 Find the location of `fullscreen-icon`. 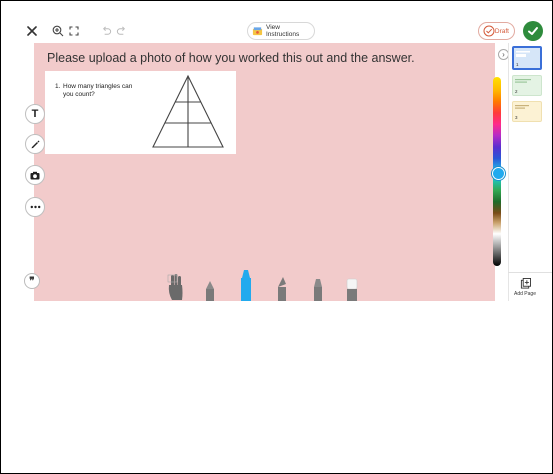

fullscreen-icon is located at coordinates (74, 31).